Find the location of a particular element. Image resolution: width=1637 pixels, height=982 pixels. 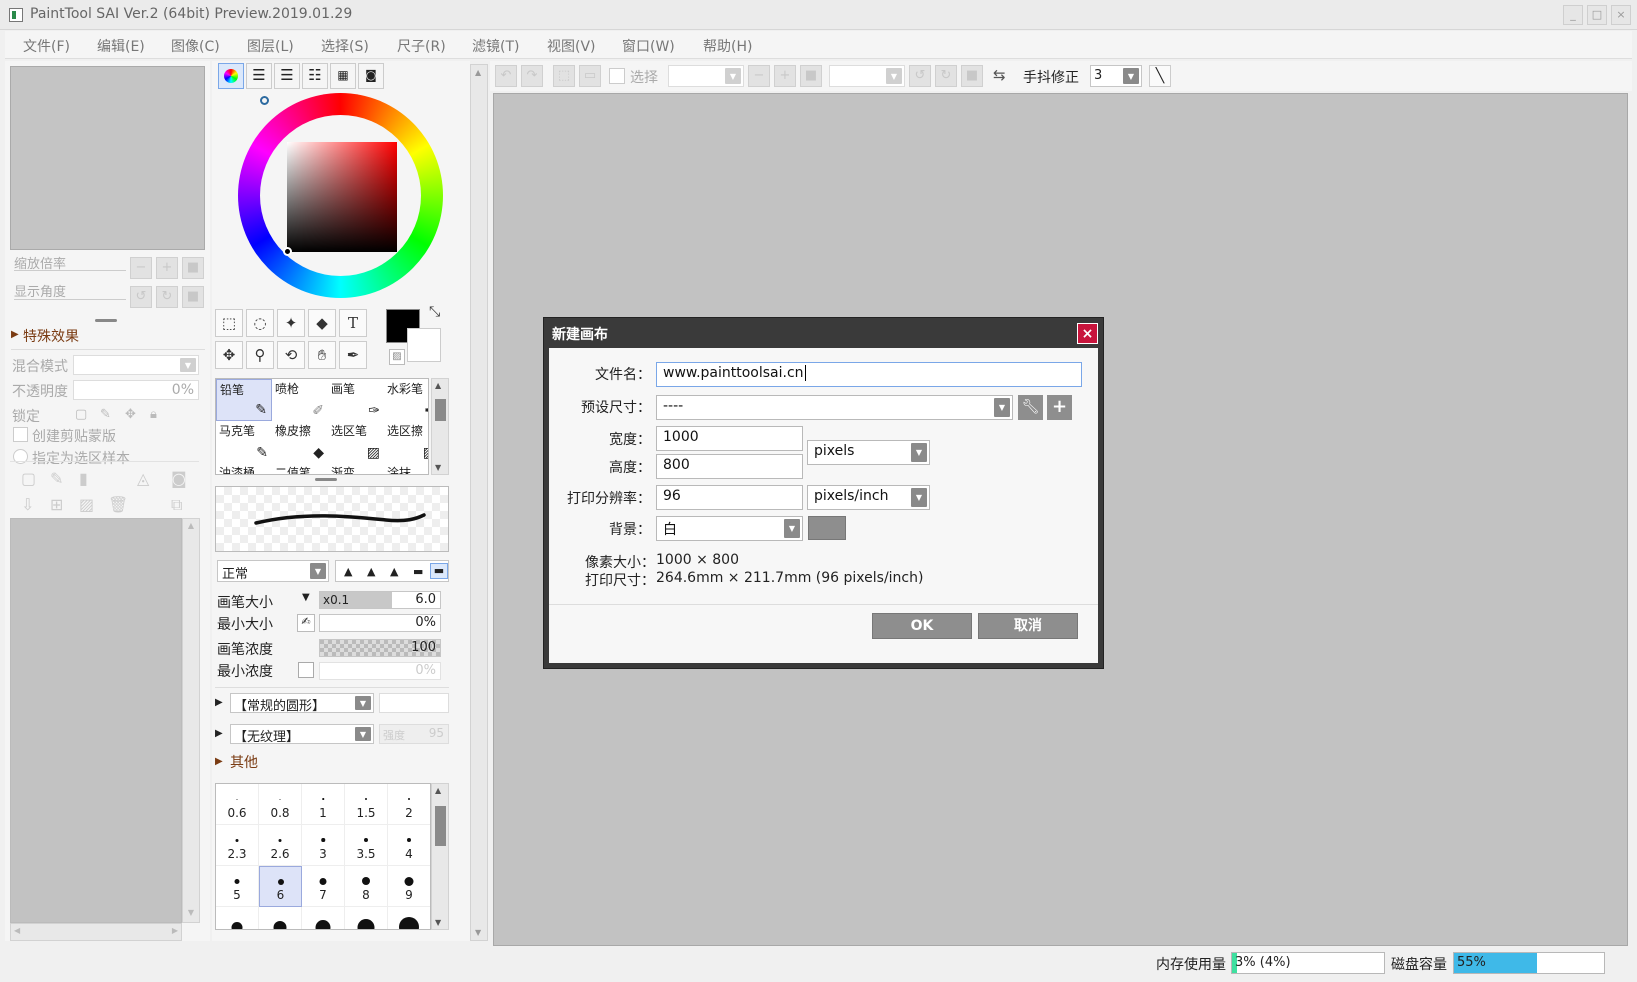

navigator-preview is located at coordinates (107, 158).